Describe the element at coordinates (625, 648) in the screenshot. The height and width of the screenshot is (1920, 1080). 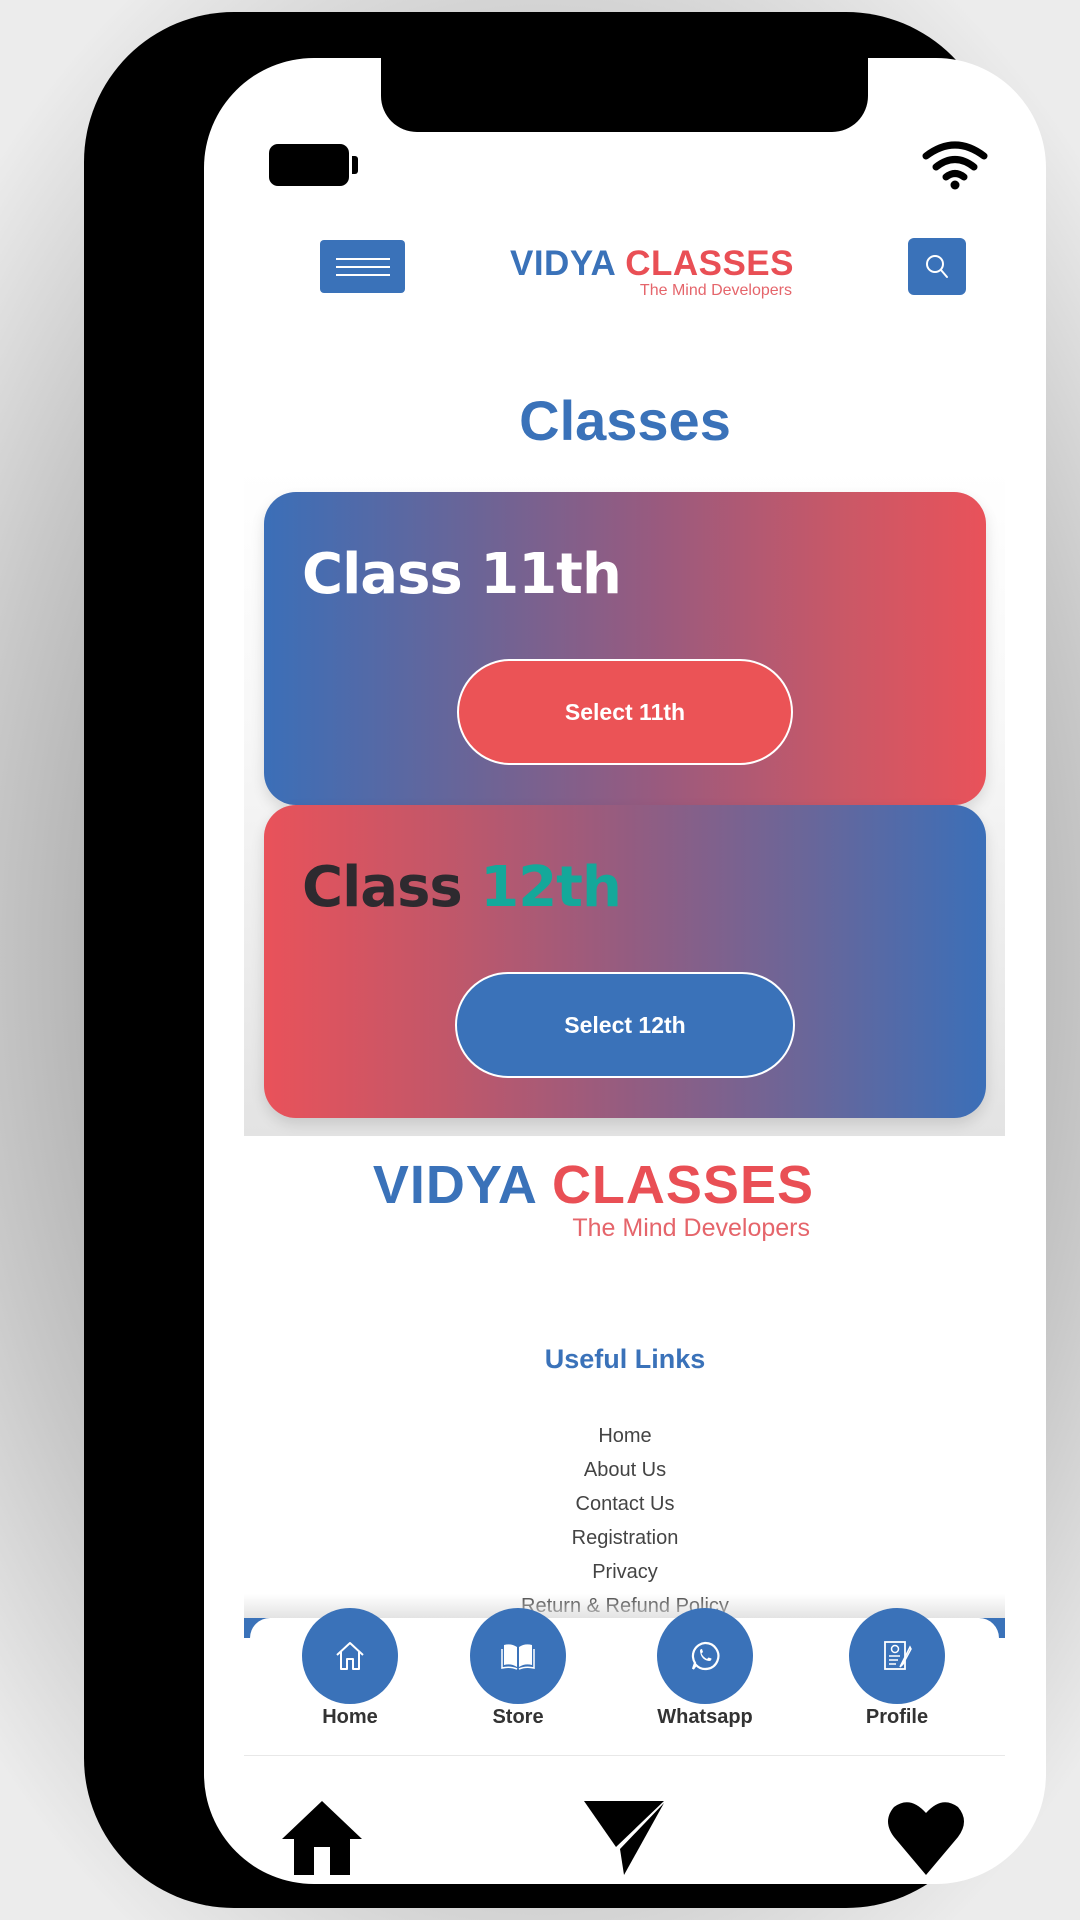
I see `class-card-11th: Class 11th Select 11th` at that location.